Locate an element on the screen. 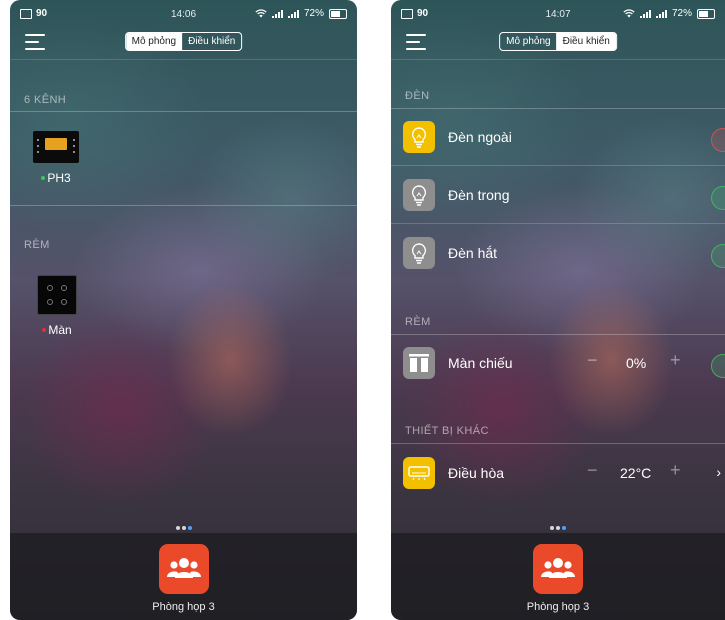  status-bar: 90 14:07 72% is located at coordinates (558, 13).